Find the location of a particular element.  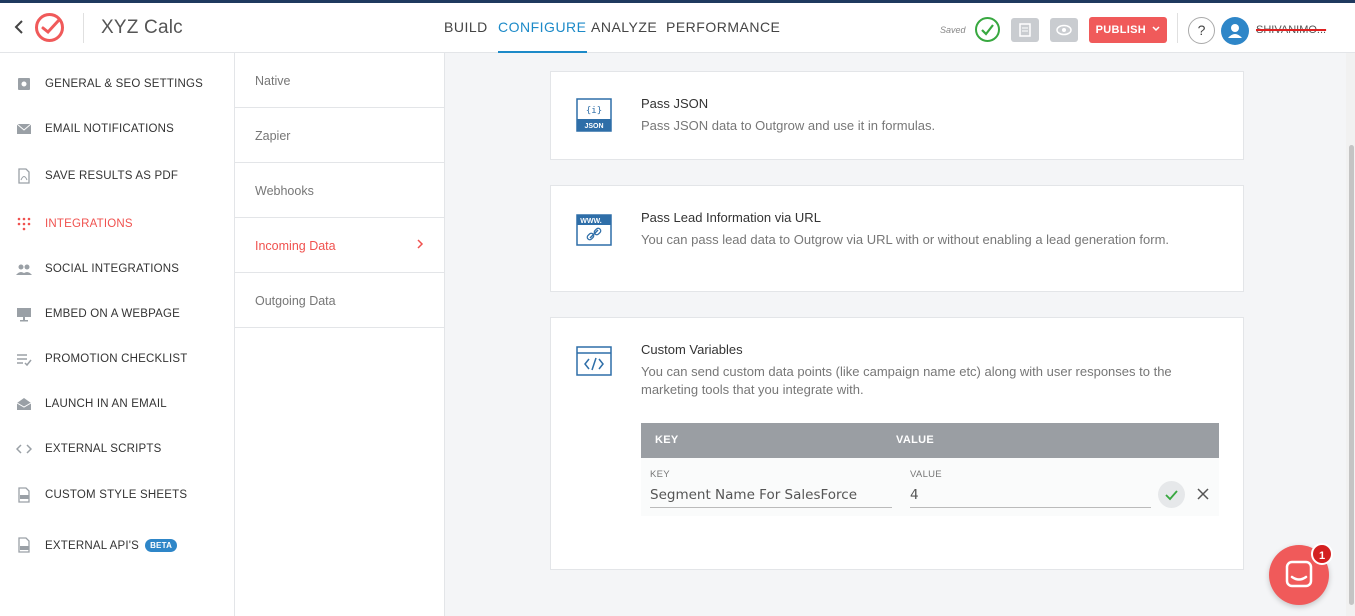

help-button: ? is located at coordinates (1201, 30).